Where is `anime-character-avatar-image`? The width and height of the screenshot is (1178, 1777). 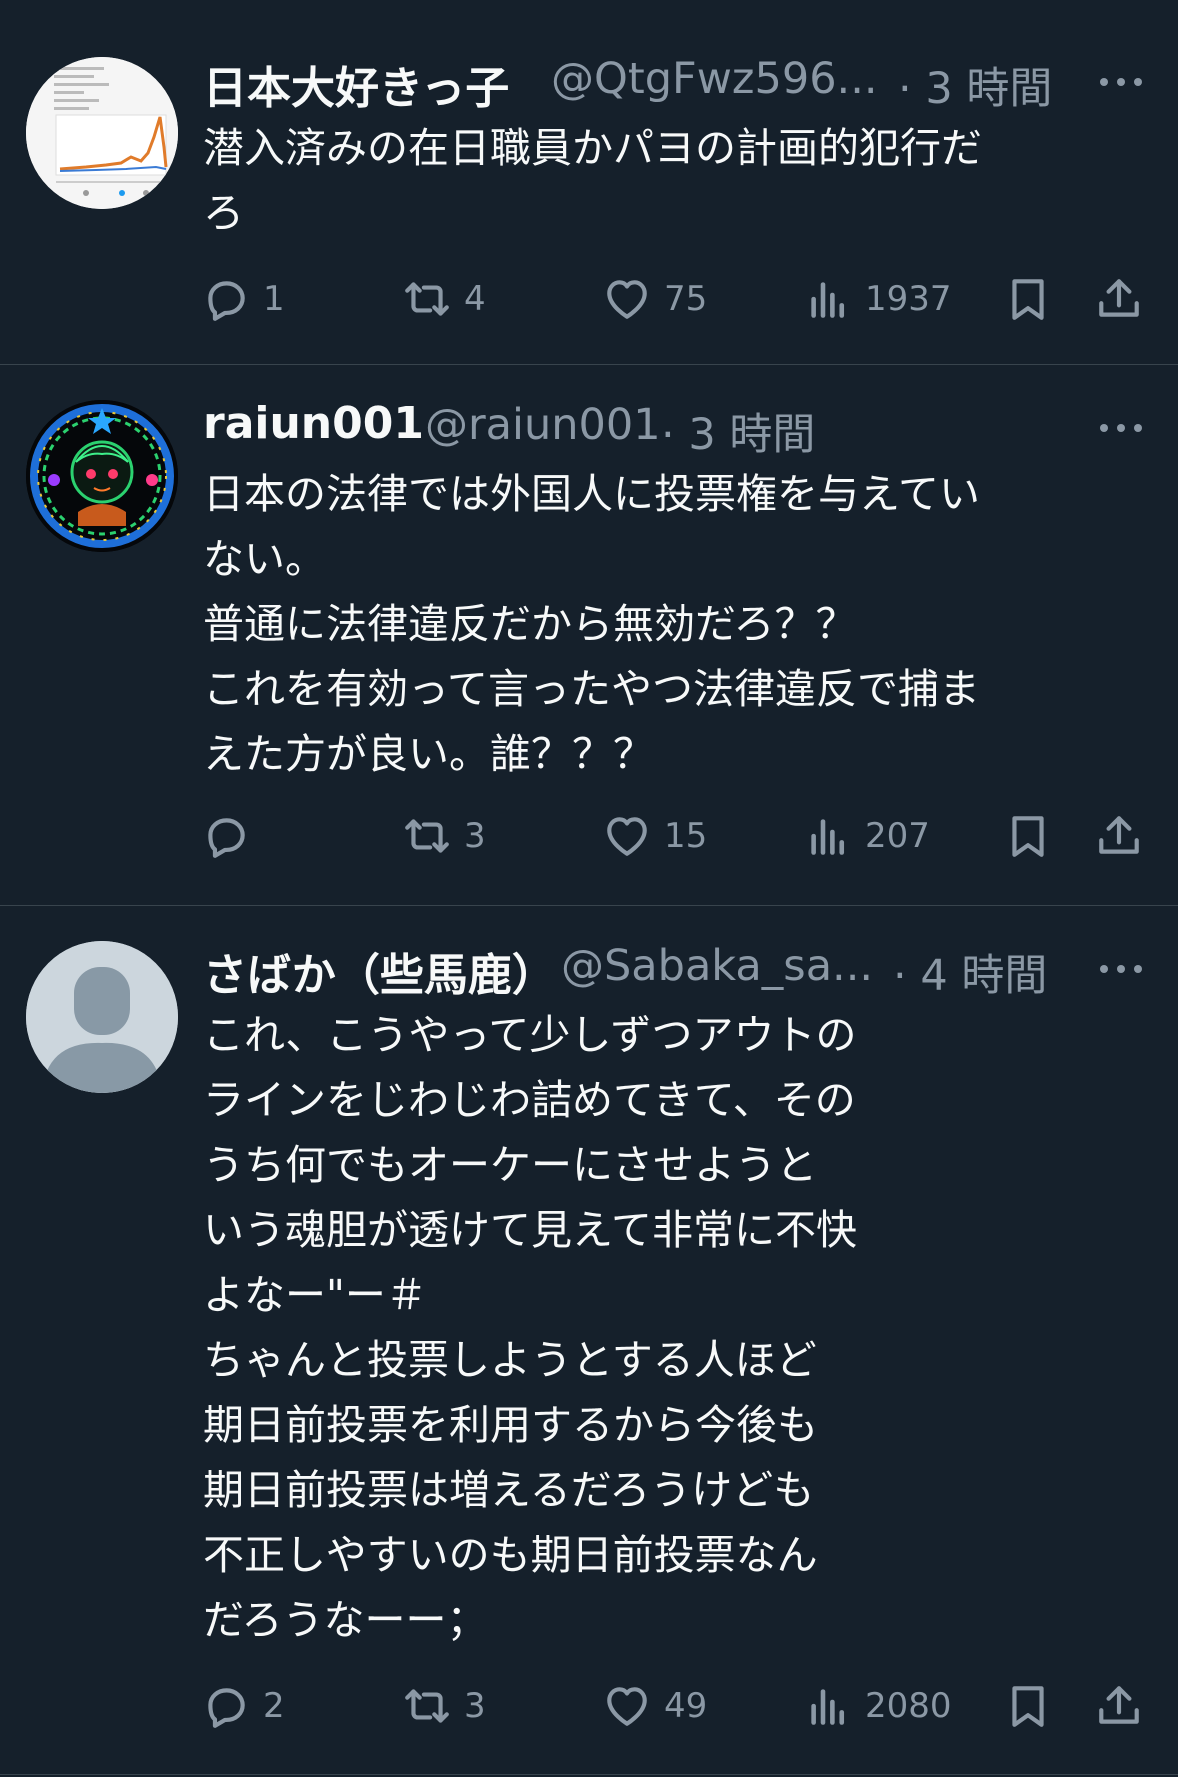
anime-character-avatar-image is located at coordinates (102, 476).